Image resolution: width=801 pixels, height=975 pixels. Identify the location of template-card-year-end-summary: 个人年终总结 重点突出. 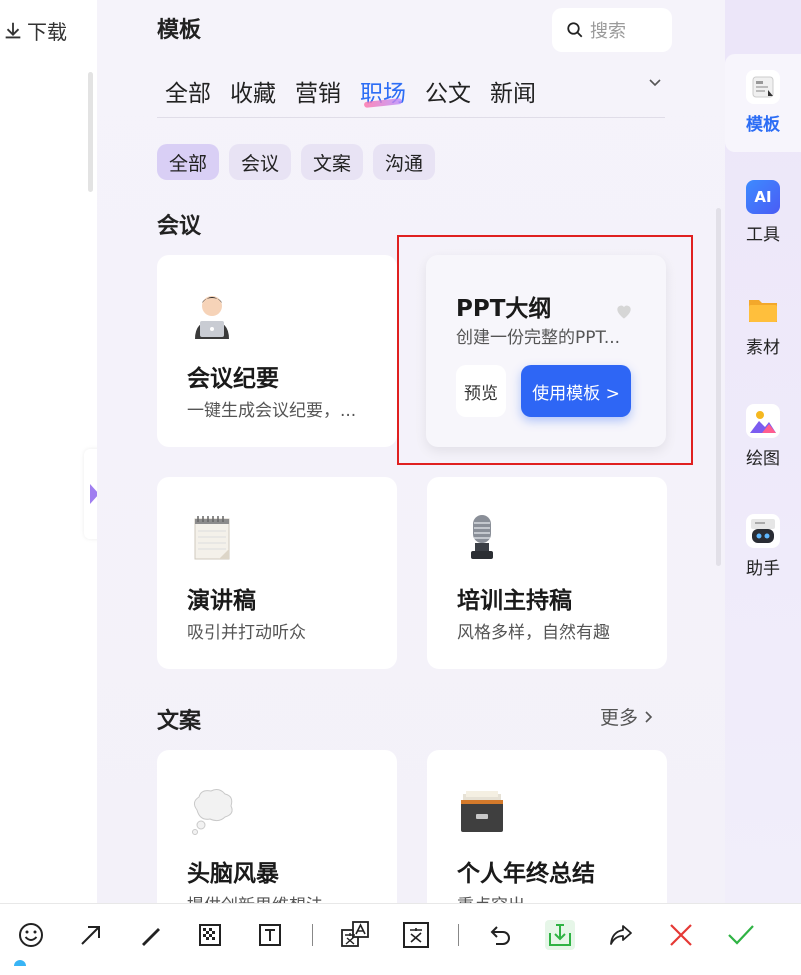
(547, 826).